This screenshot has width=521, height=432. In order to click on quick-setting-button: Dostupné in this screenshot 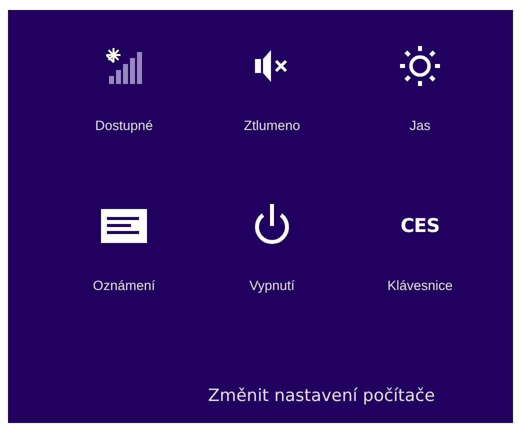, I will do `click(124, 99)`.